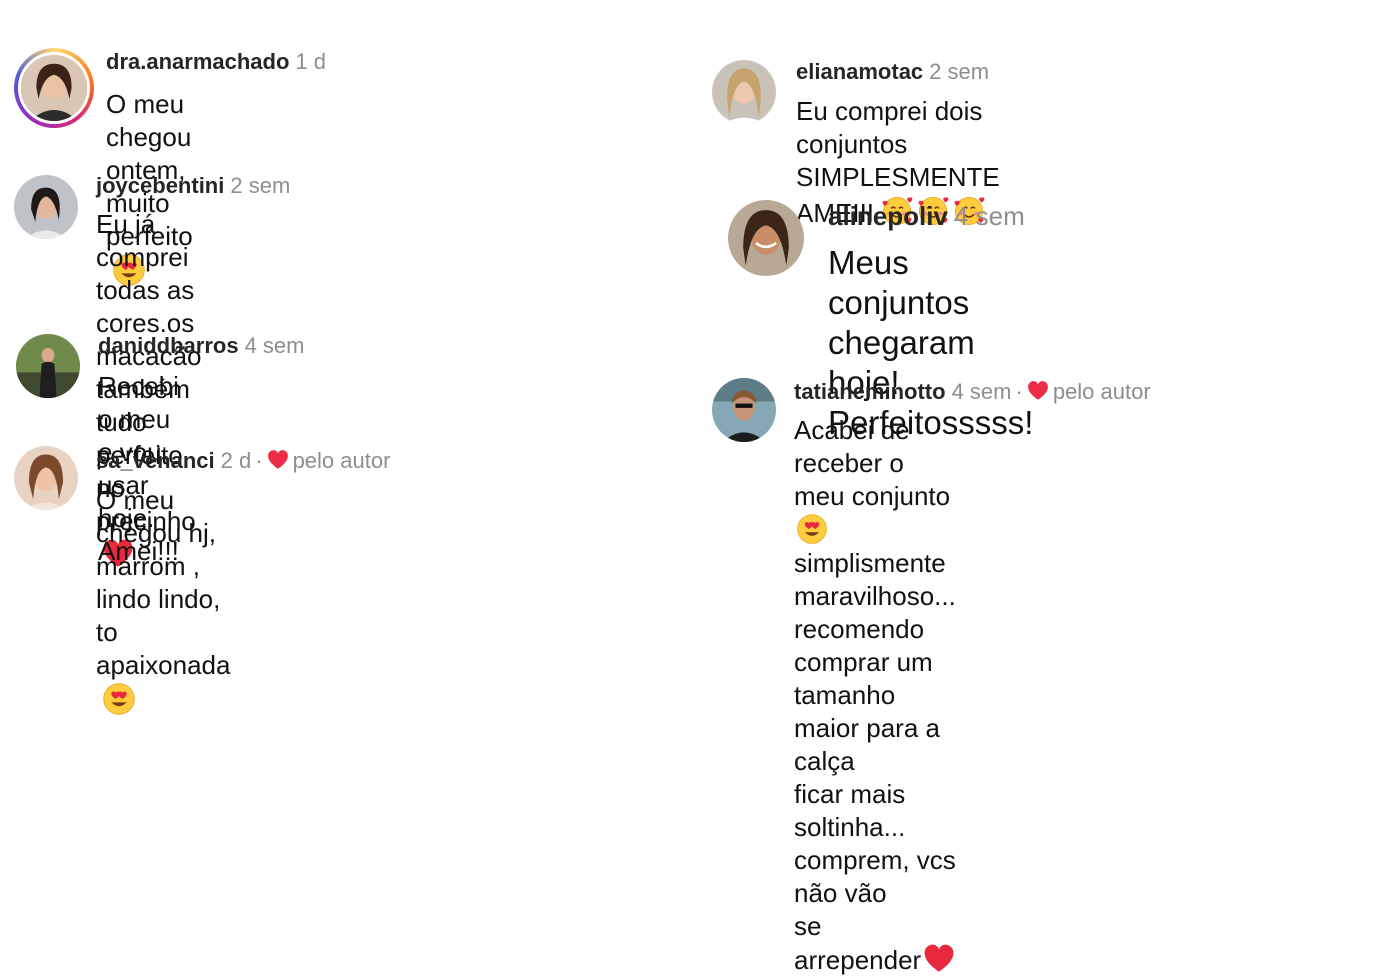 Image resolution: width=1400 pixels, height=977 pixels. I want to click on username: daniddbarros, so click(168, 345).